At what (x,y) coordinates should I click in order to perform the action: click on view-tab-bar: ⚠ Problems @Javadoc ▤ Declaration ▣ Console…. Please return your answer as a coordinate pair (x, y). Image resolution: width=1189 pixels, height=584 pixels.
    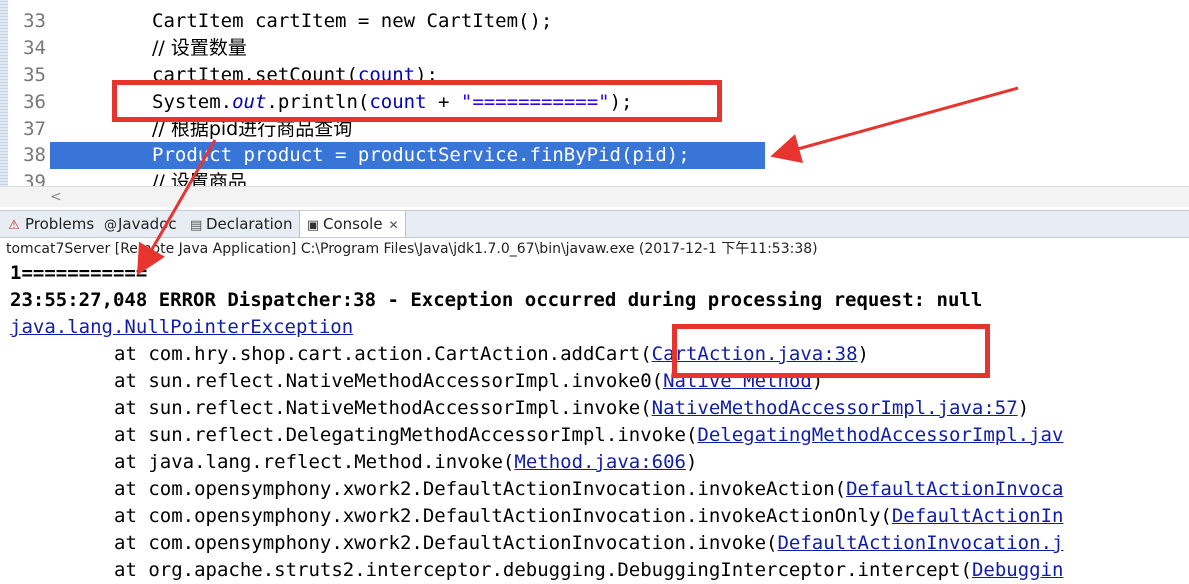
    Looking at the image, I should click on (594, 224).